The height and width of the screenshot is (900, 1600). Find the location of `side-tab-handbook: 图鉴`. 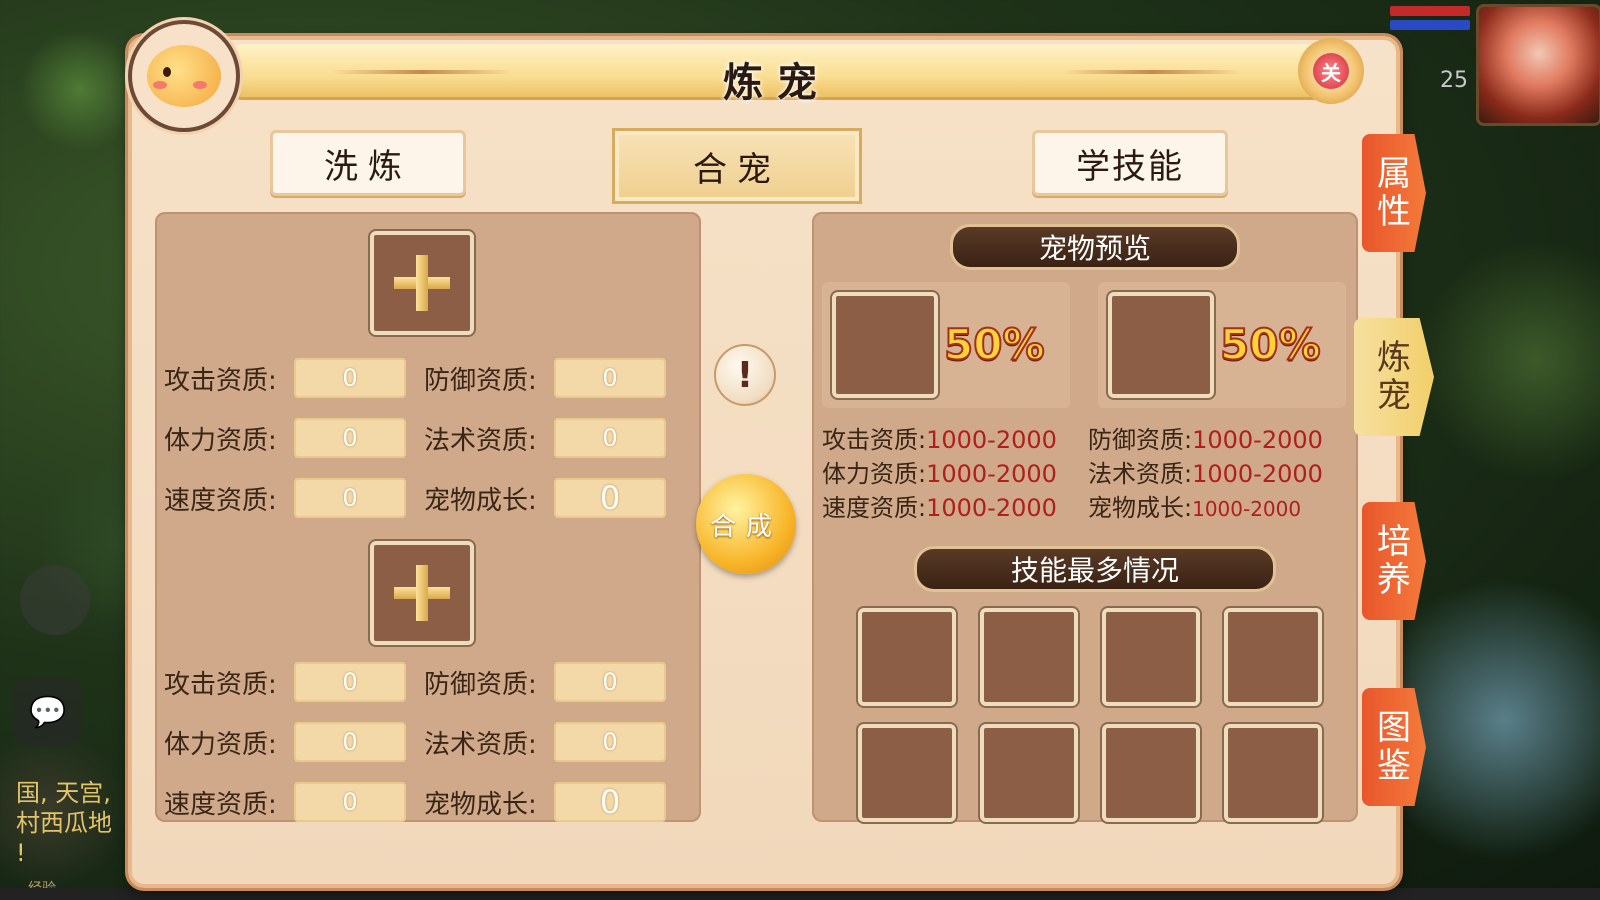

side-tab-handbook: 图鉴 is located at coordinates (1394, 747).